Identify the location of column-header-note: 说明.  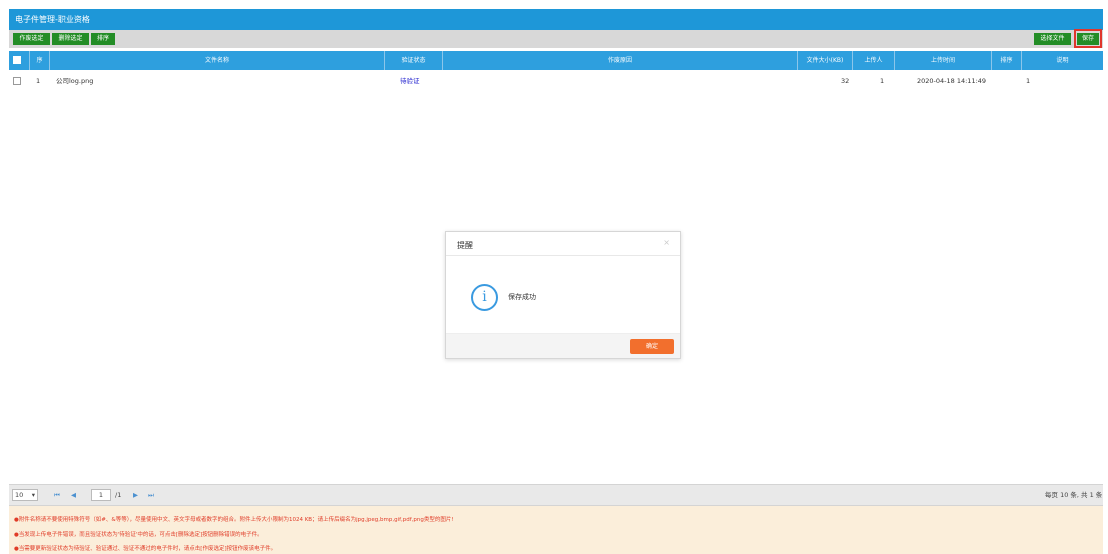
(1062, 60).